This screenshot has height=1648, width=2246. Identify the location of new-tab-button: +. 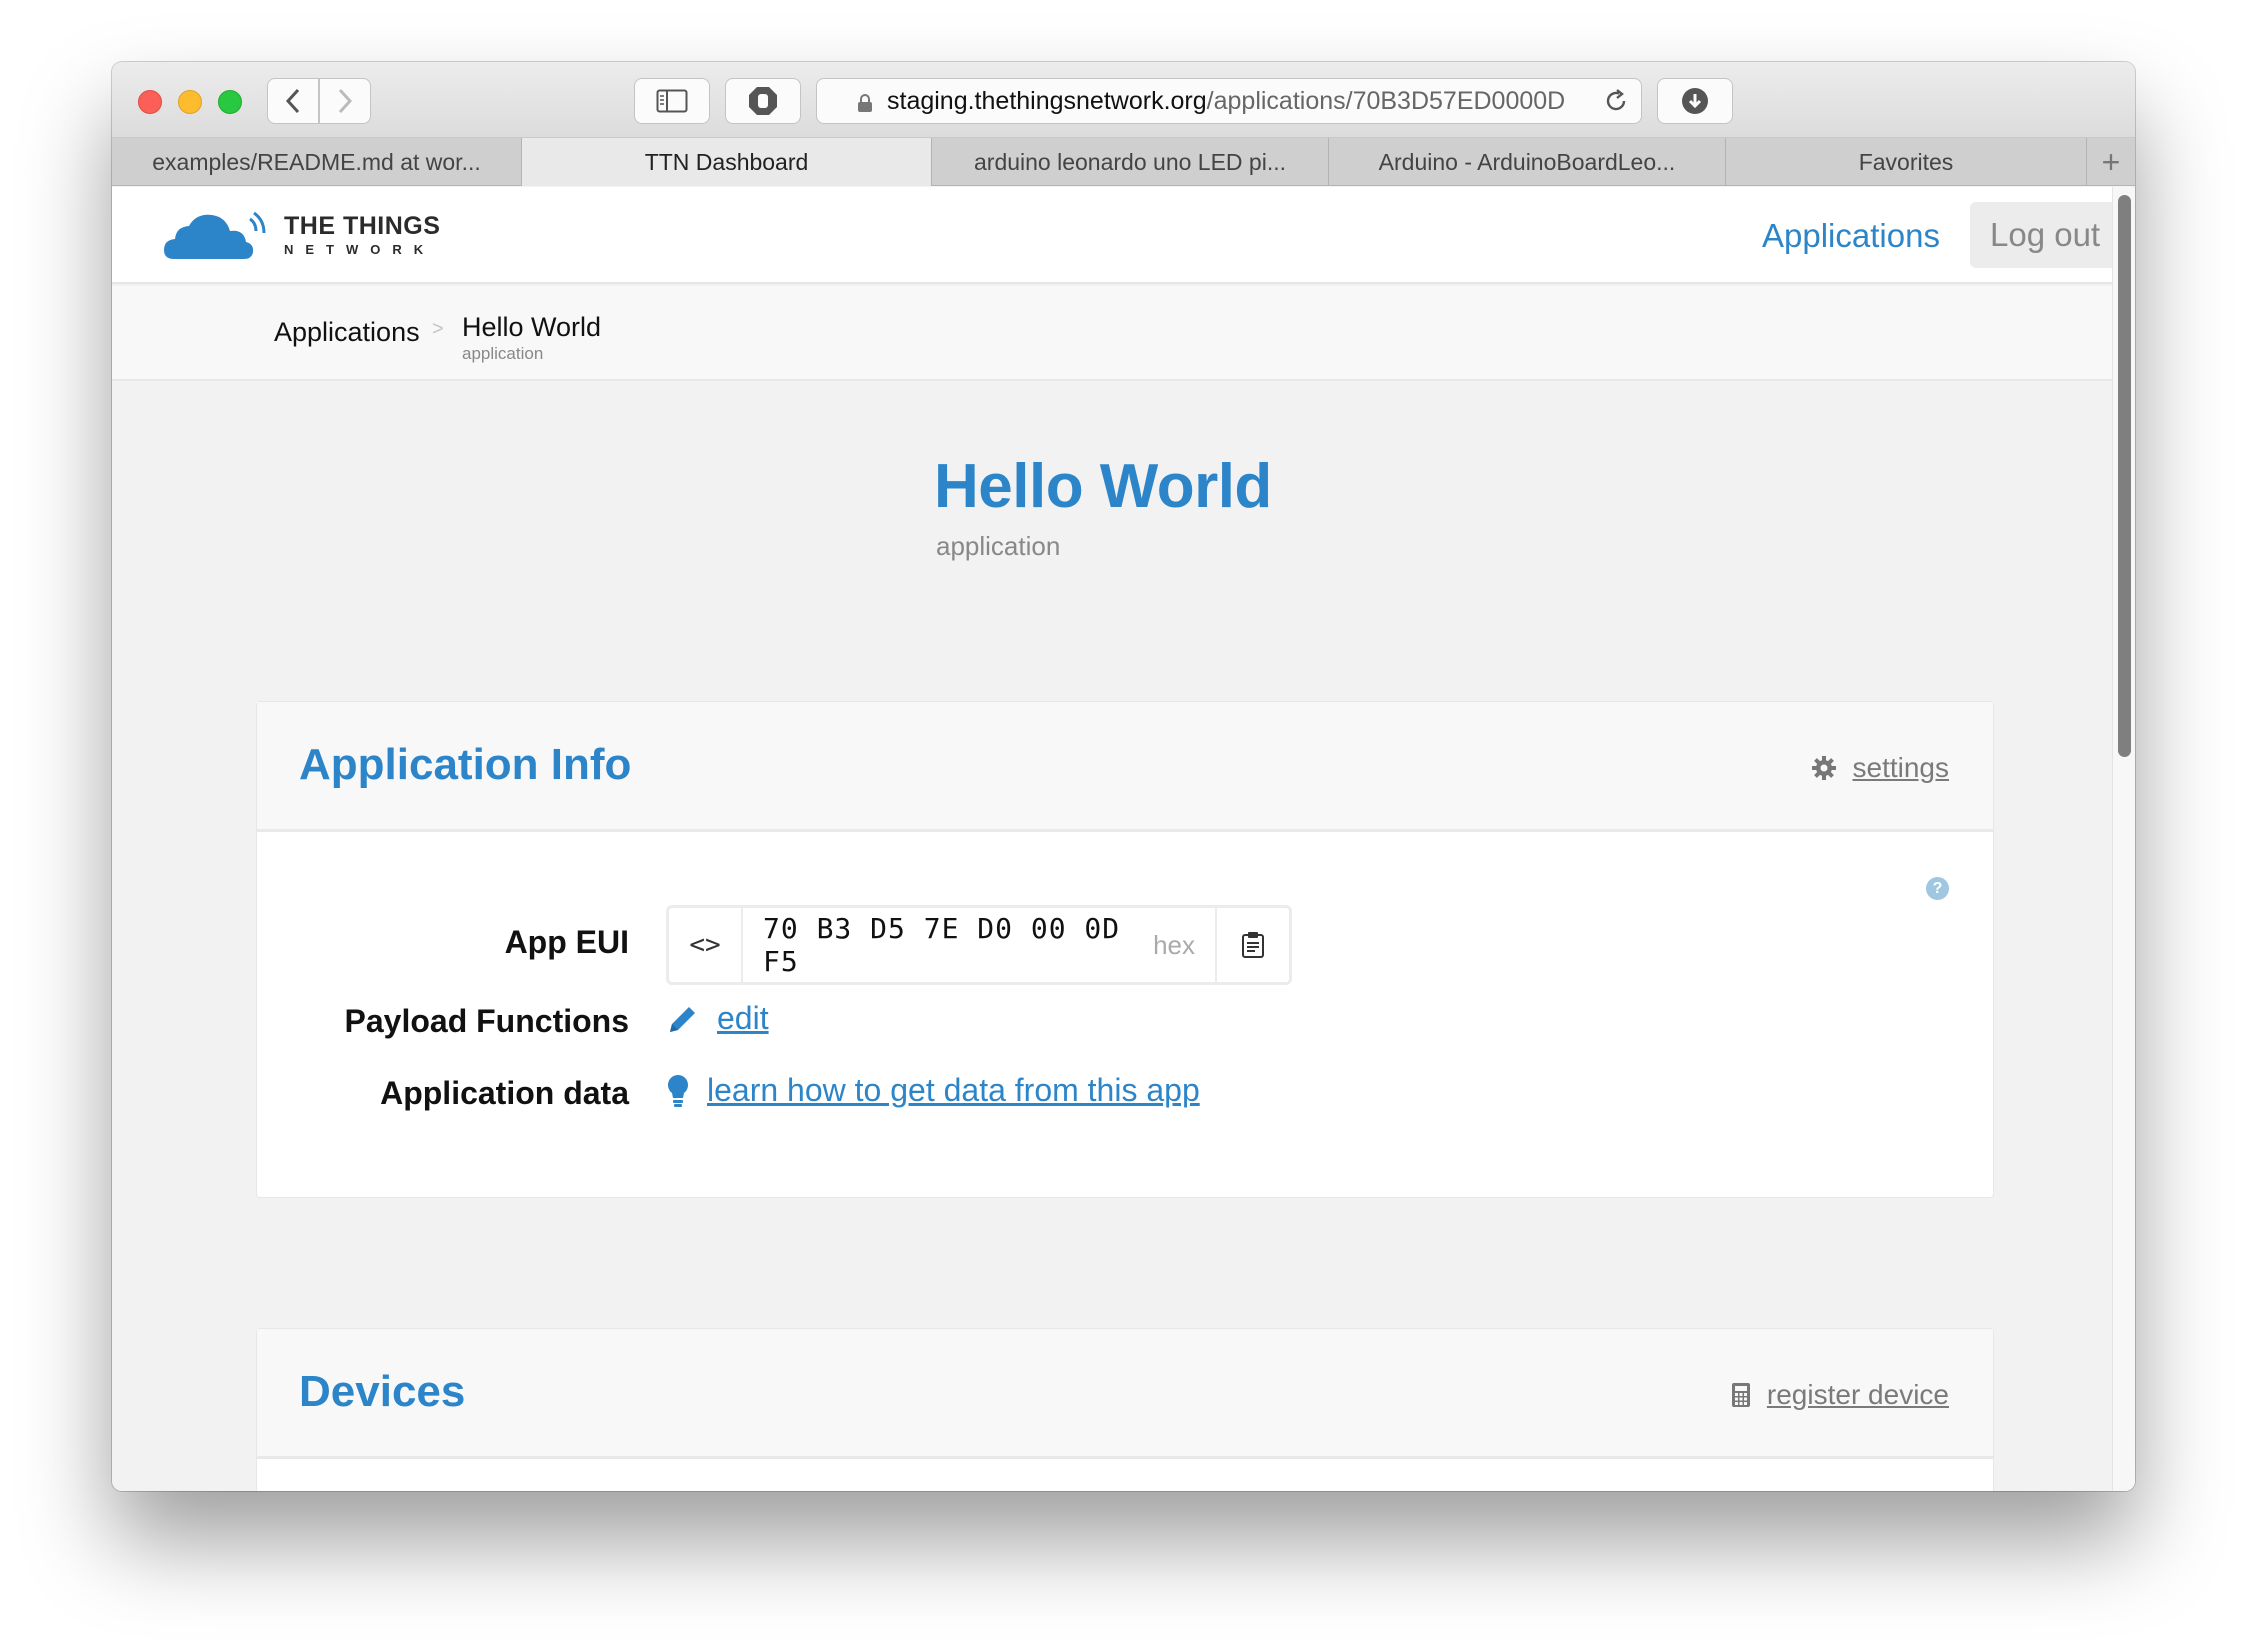
(2111, 162).